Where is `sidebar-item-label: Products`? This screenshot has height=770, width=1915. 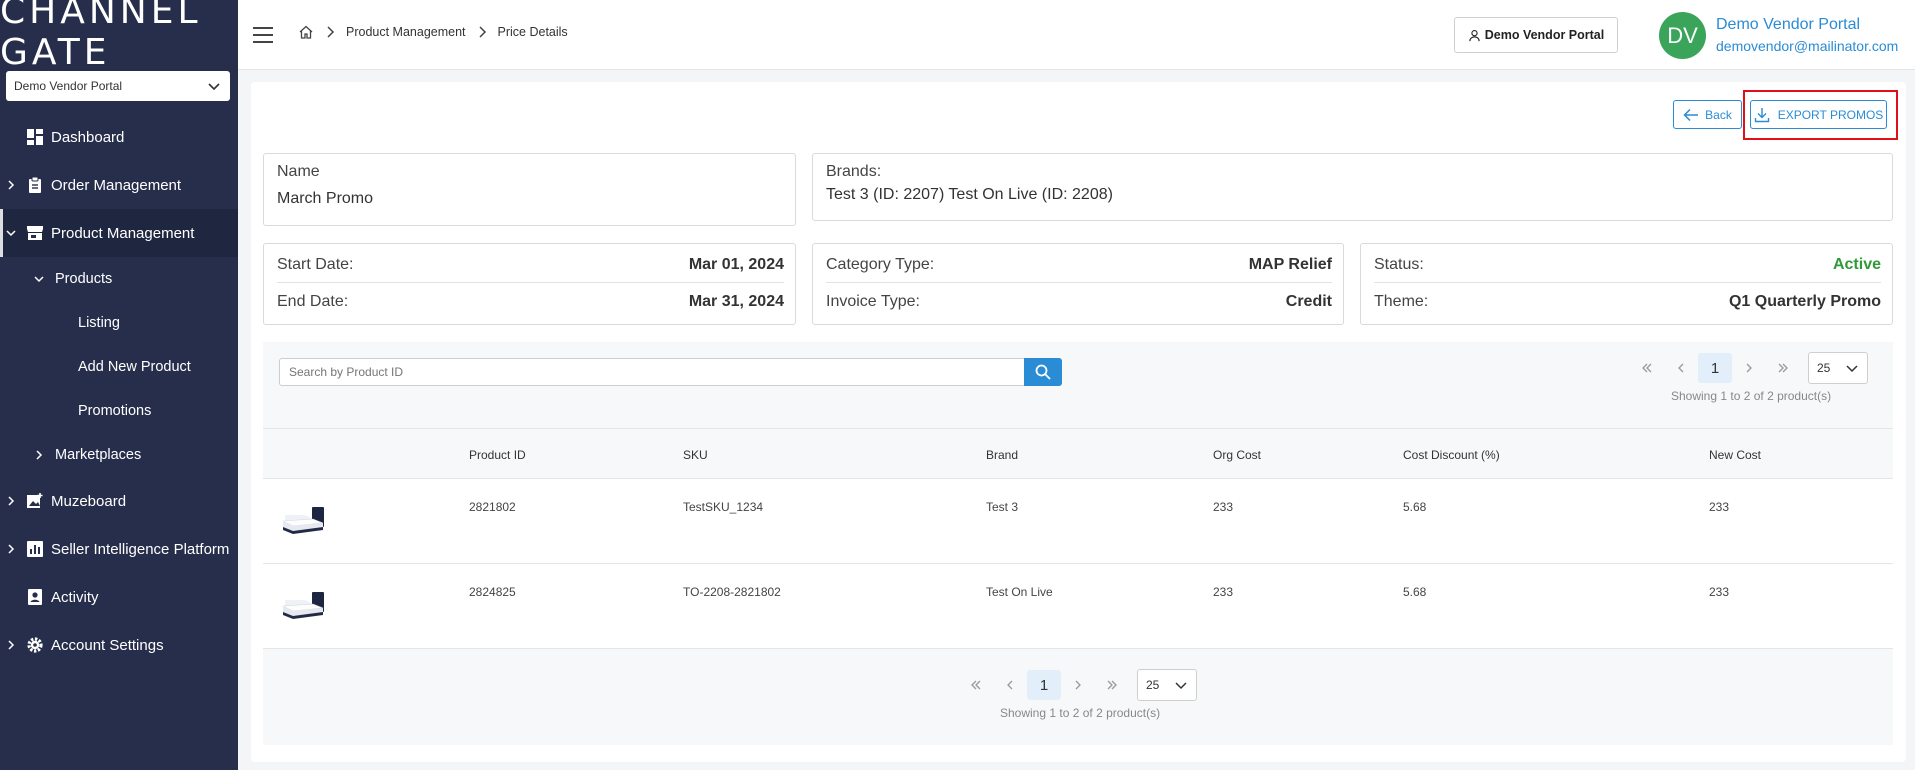
sidebar-item-label: Products is located at coordinates (84, 279).